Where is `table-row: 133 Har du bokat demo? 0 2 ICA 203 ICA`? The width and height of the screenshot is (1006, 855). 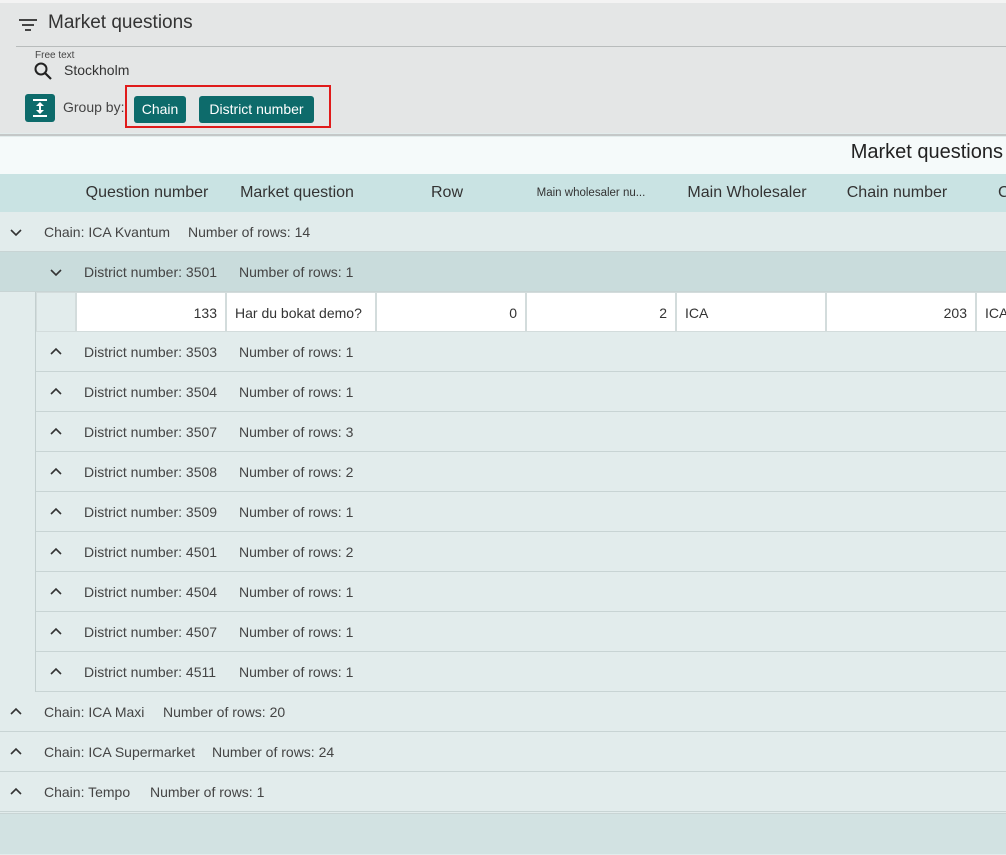
table-row: 133 Har du bokat demo? 0 2 ICA 203 ICA is located at coordinates (521, 312).